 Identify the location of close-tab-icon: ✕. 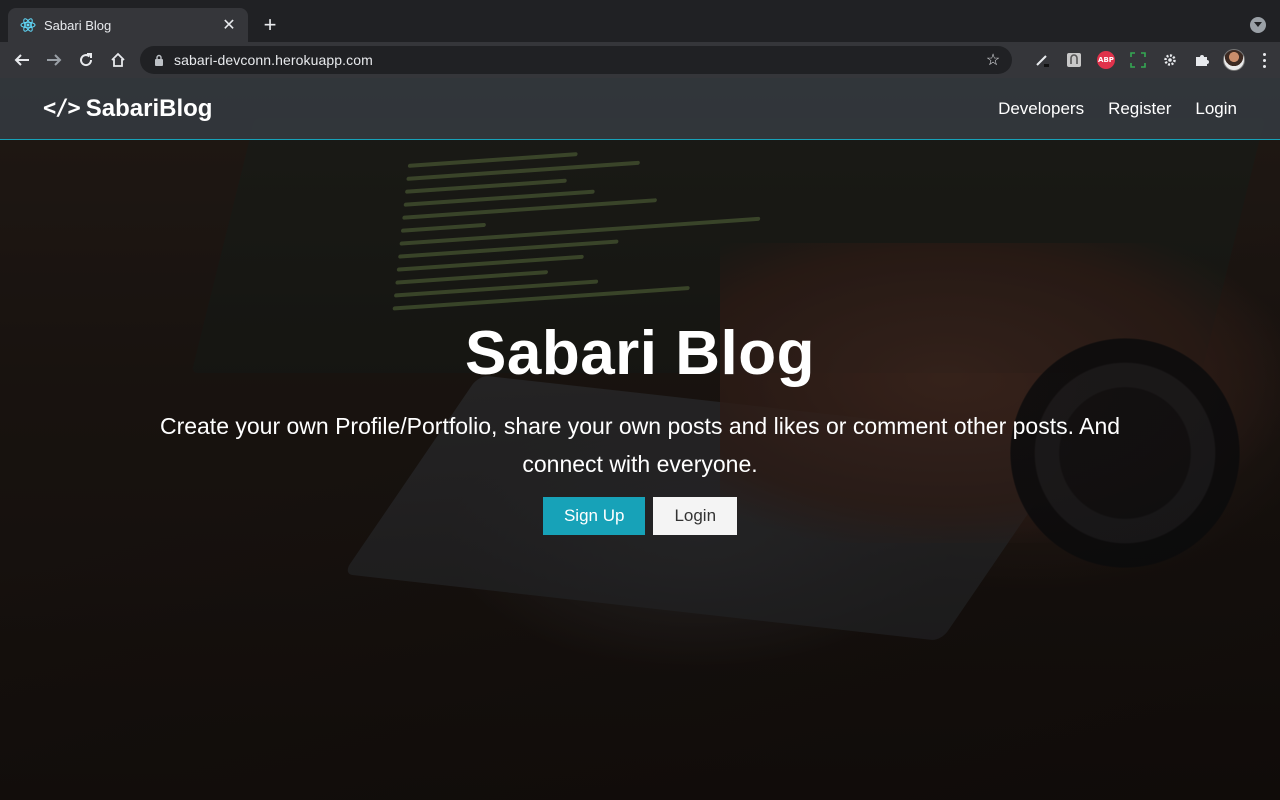
(229, 25).